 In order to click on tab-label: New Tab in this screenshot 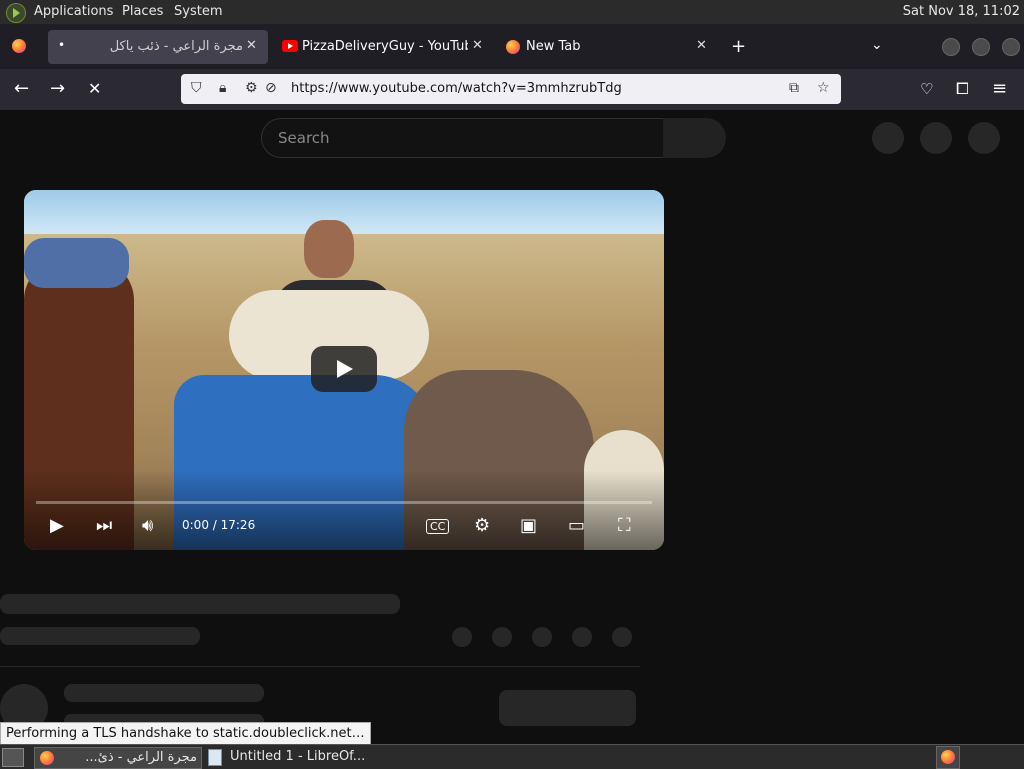, I will do `click(553, 46)`.